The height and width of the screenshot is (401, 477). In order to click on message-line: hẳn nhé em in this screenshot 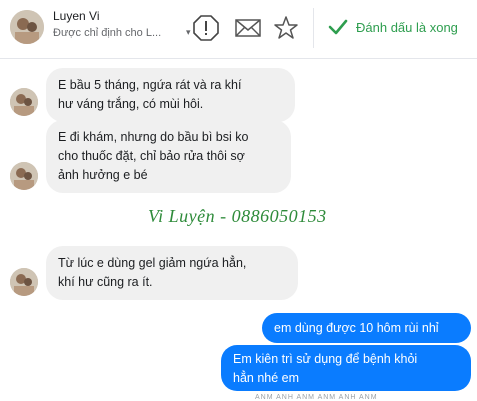, I will do `click(266, 378)`.